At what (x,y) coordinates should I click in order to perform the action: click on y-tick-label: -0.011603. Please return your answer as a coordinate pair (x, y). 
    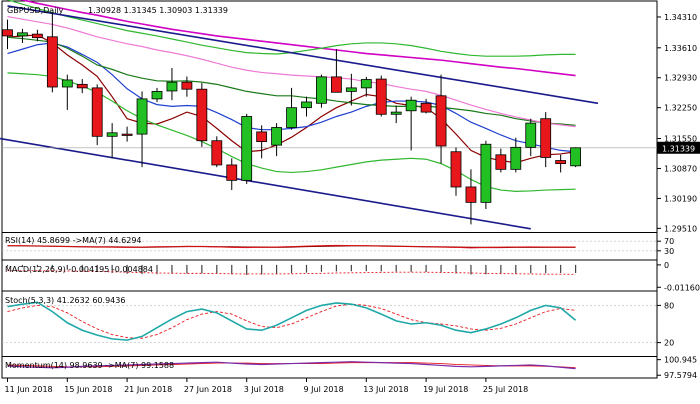
    Looking at the image, I should click on (682, 287).